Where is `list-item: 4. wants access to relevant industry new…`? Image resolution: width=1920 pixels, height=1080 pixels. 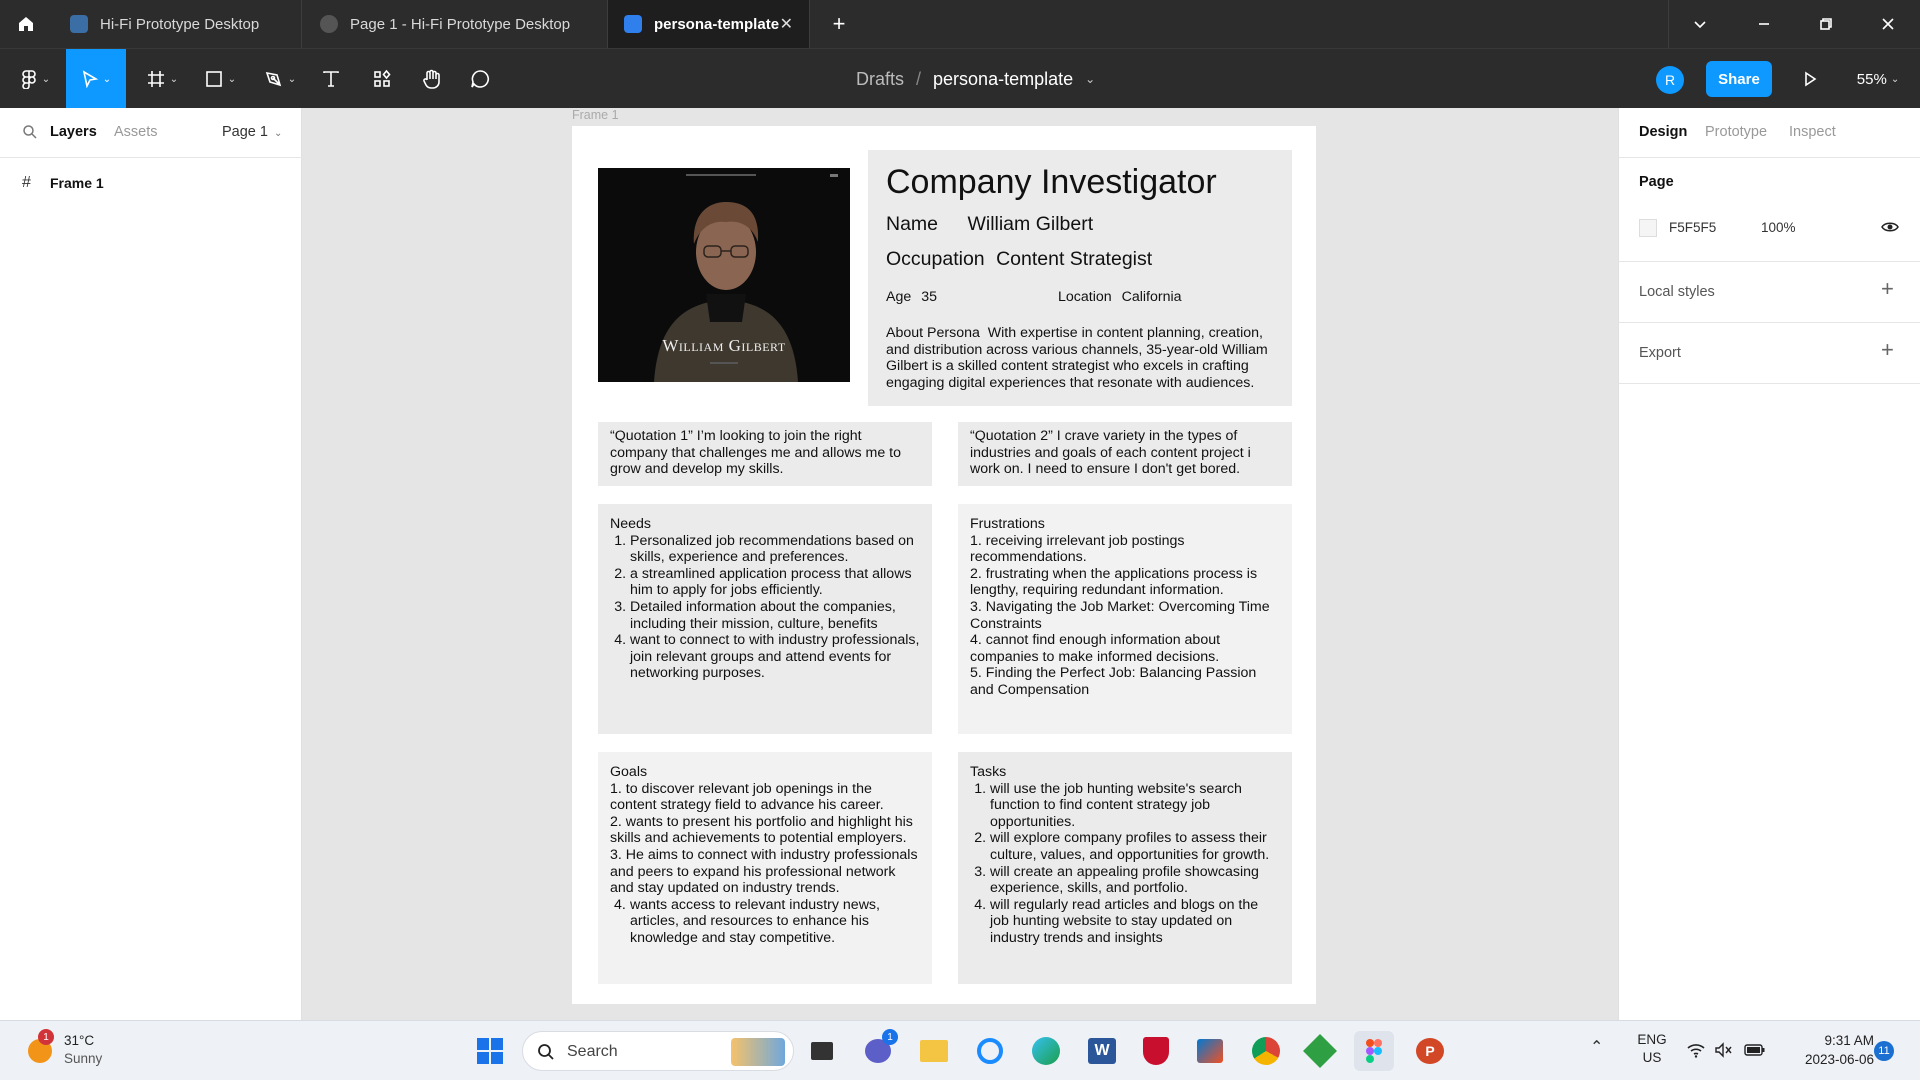 list-item: 4. wants access to relevant industry new… is located at coordinates (765, 922).